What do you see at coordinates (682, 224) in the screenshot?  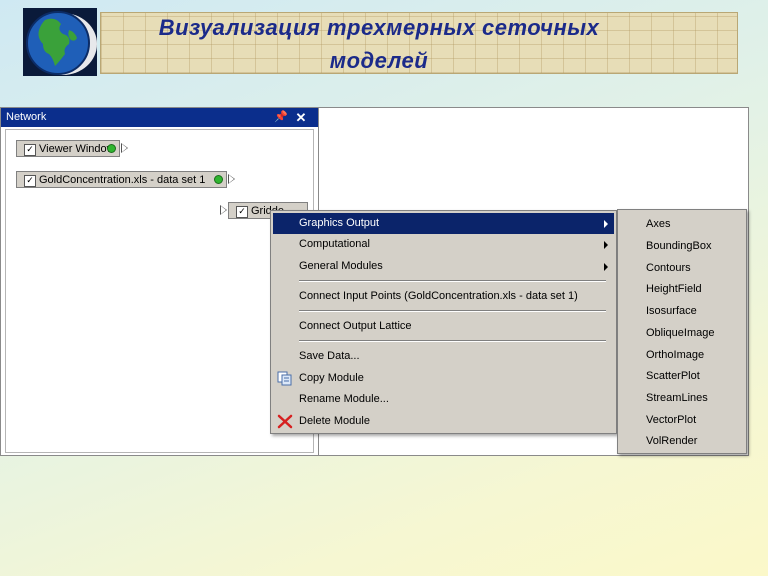 I see `submenu-item-axes: Axes` at bounding box center [682, 224].